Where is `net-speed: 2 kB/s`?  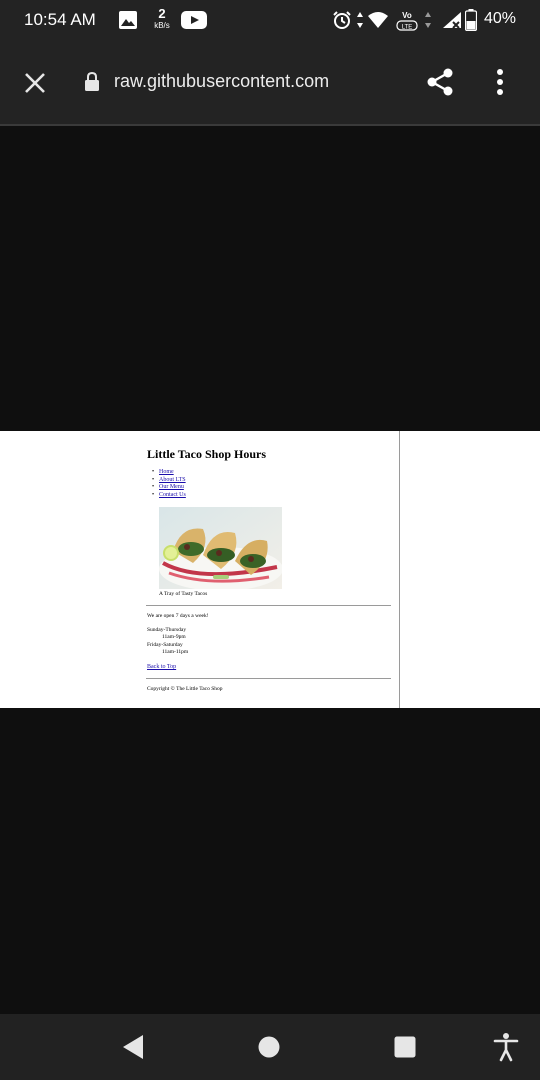 net-speed: 2 kB/s is located at coordinates (162, 19).